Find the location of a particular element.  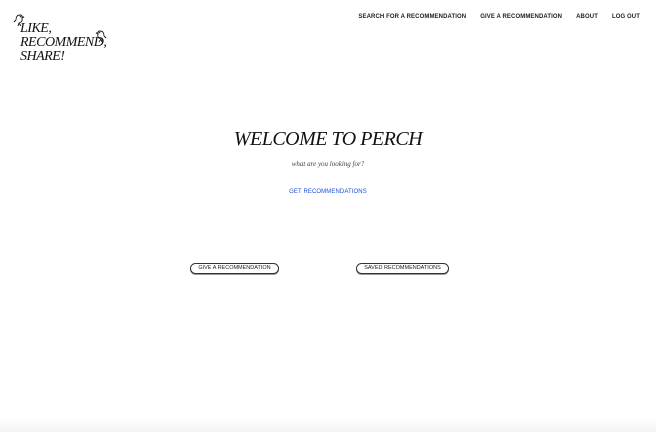

nav-about: ABOUT is located at coordinates (587, 17).